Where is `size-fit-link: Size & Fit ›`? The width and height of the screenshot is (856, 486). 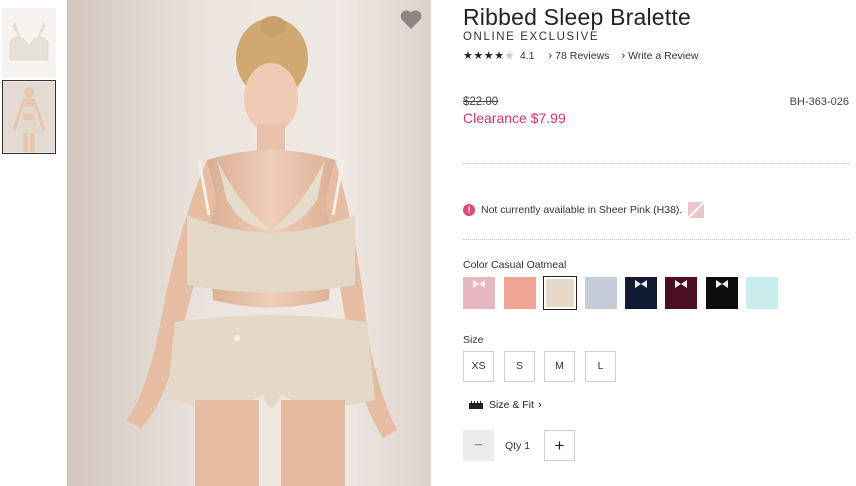 size-fit-link: Size & Fit › is located at coordinates (505, 405).